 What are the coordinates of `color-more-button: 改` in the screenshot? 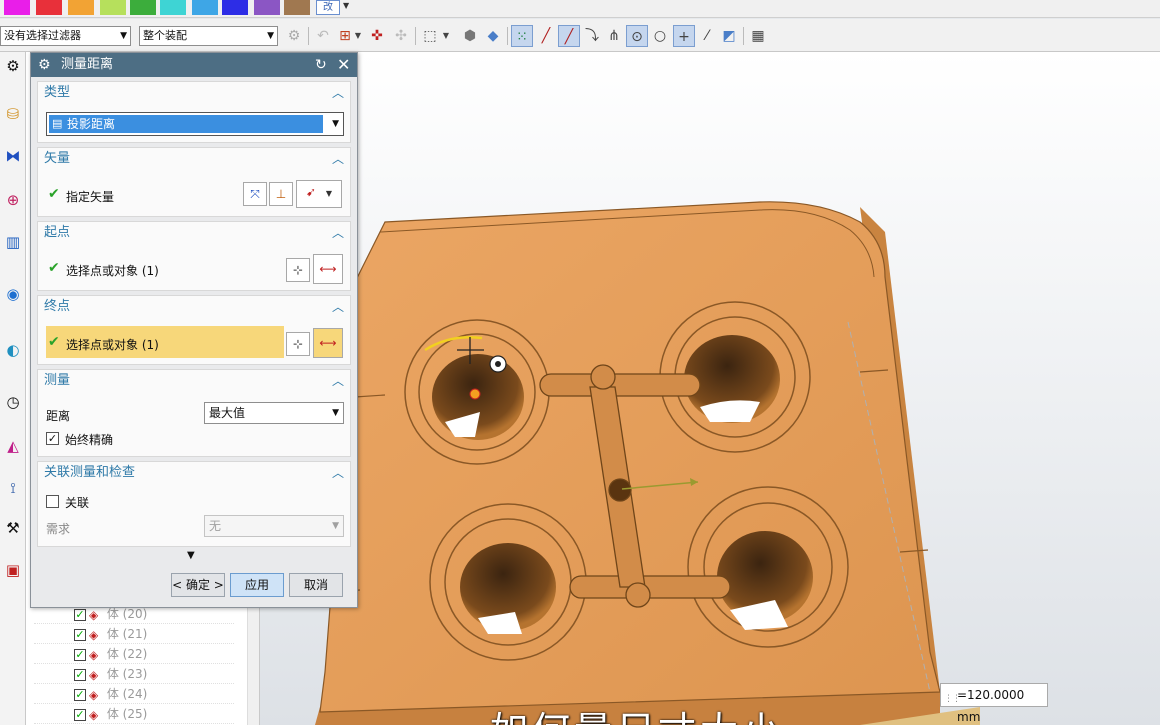 It's located at (328, 7).